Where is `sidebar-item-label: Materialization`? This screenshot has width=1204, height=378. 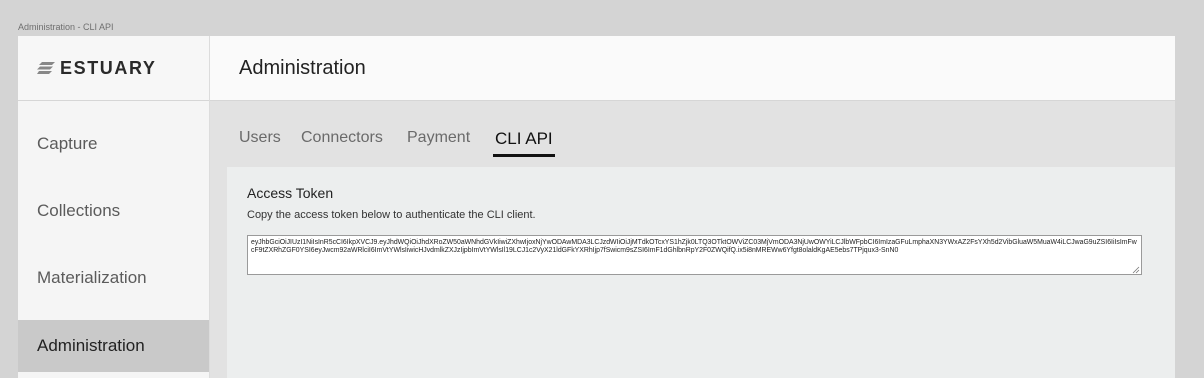 sidebar-item-label: Materialization is located at coordinates (92, 277).